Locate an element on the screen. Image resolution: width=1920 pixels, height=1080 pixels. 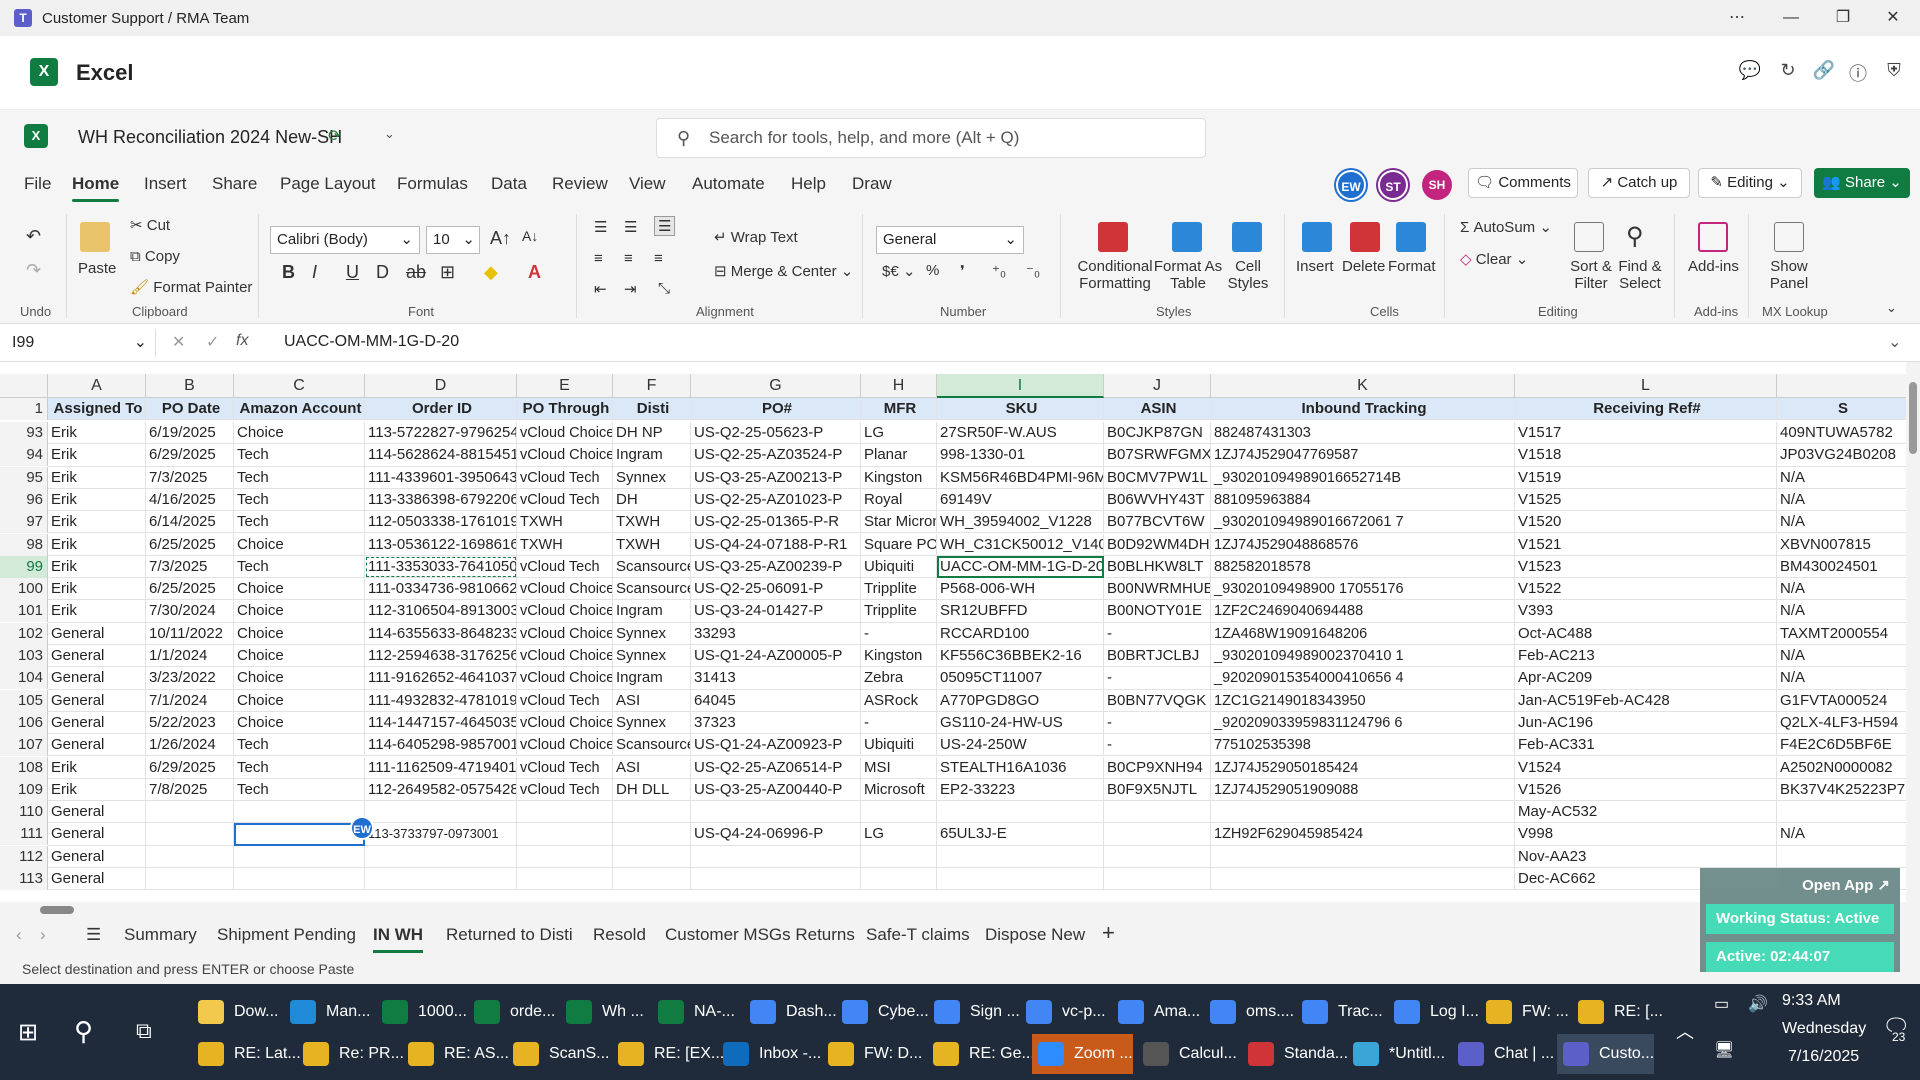
ribbon-expand-icon: ⌄ is located at coordinates (1891, 308).